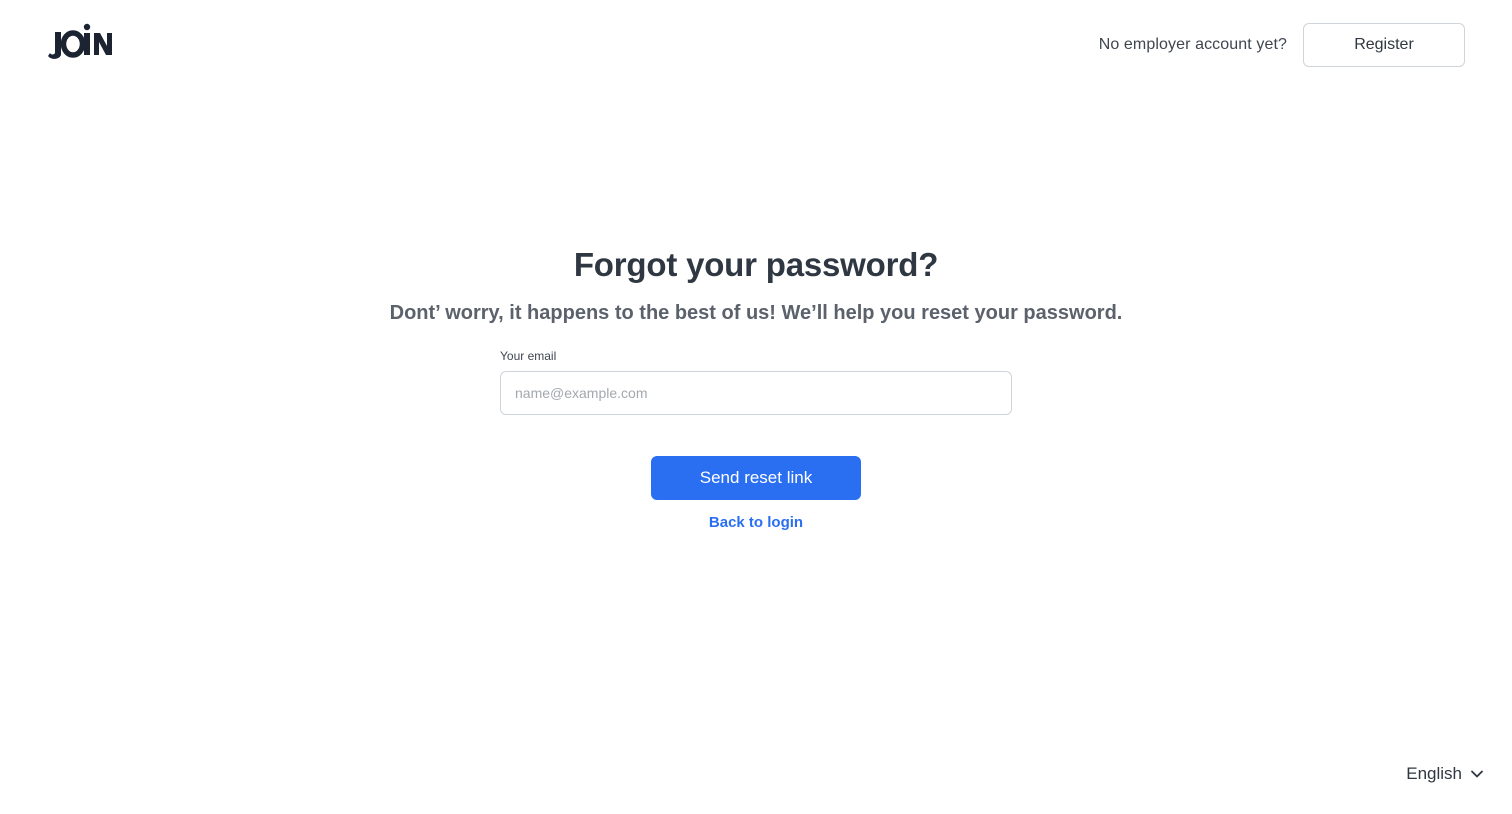  Describe the element at coordinates (528, 356) in the screenshot. I see `email-label: Your email` at that location.